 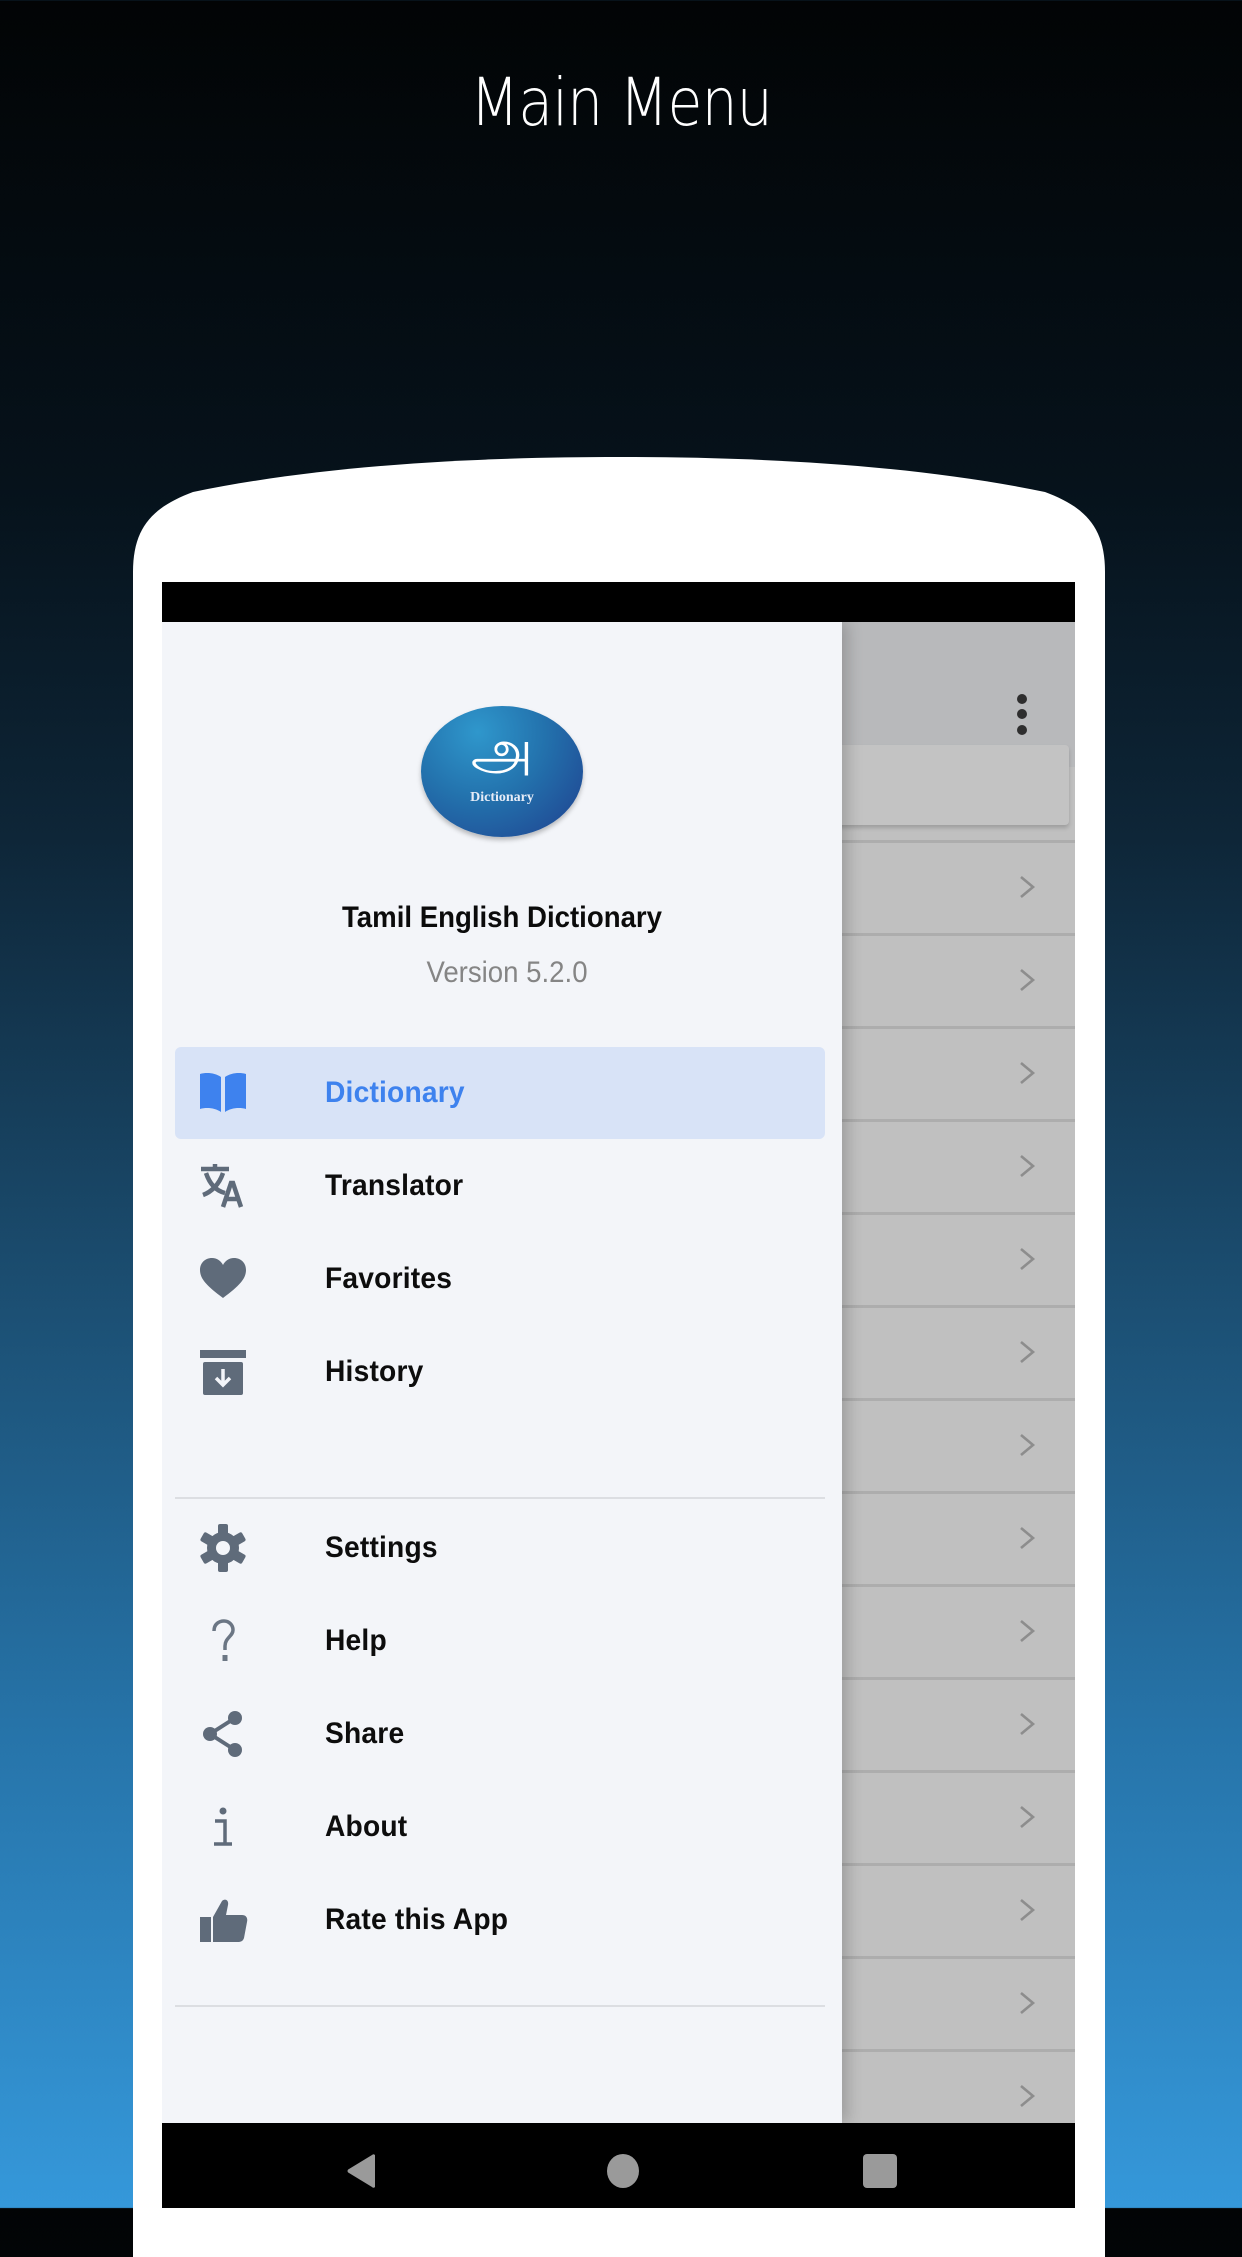 I want to click on menu-item-share: Share, so click(x=500, y=1734).